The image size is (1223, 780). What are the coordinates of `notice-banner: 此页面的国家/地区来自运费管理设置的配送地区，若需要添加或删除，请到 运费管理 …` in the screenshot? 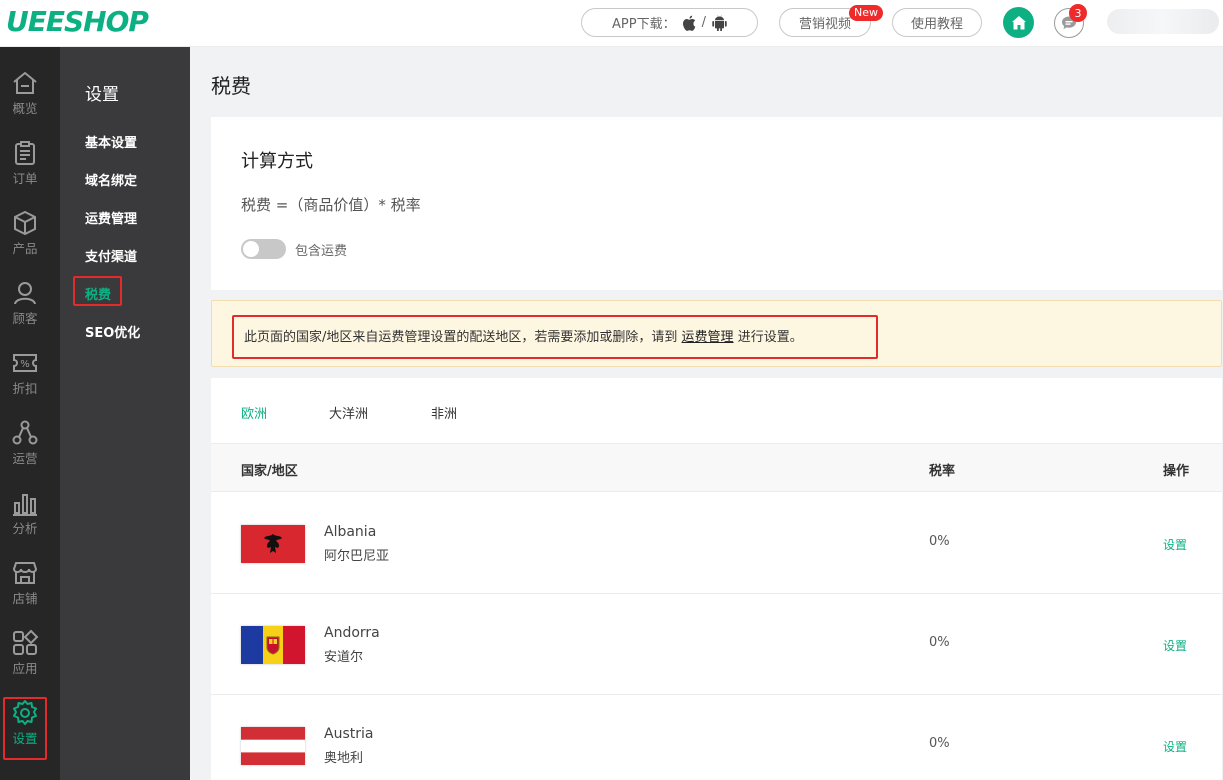 It's located at (716, 333).